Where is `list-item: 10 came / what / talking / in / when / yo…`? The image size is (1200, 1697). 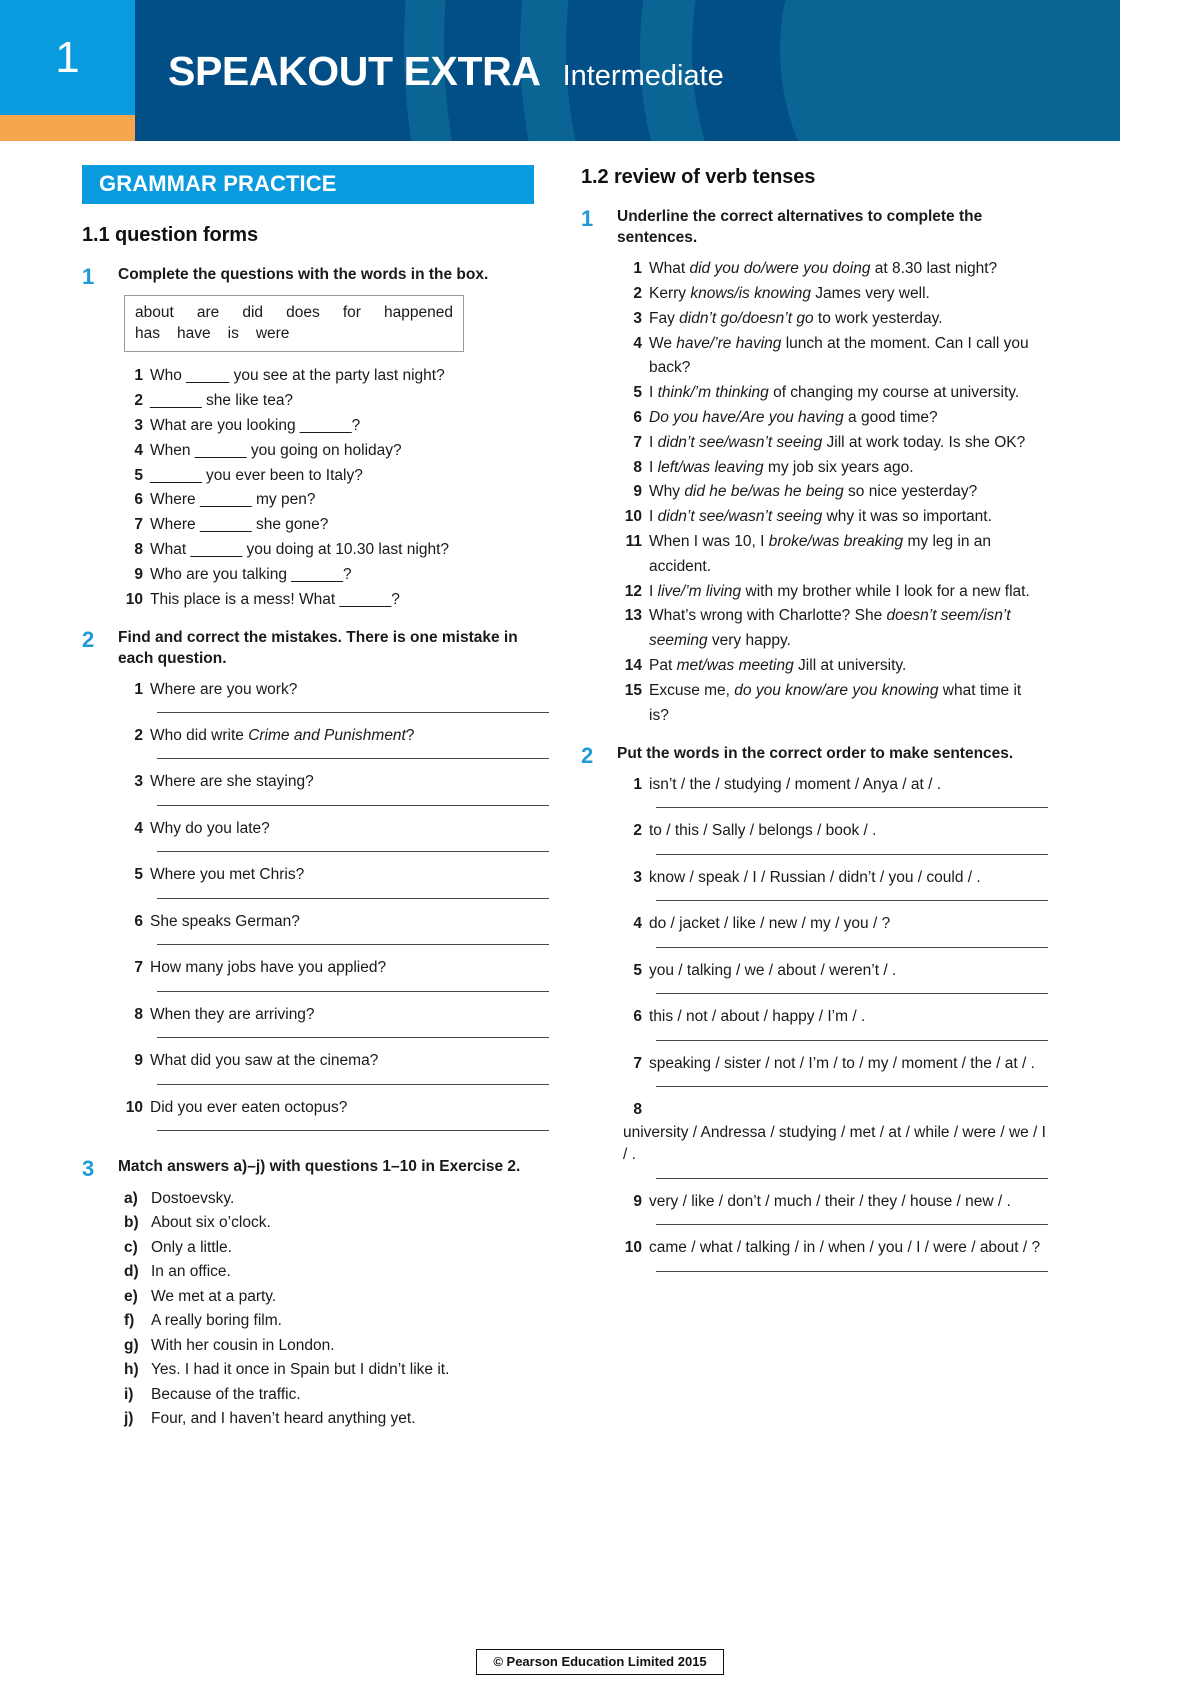 list-item: 10 came / what / talking / in / when / yo… is located at coordinates (835, 1248).